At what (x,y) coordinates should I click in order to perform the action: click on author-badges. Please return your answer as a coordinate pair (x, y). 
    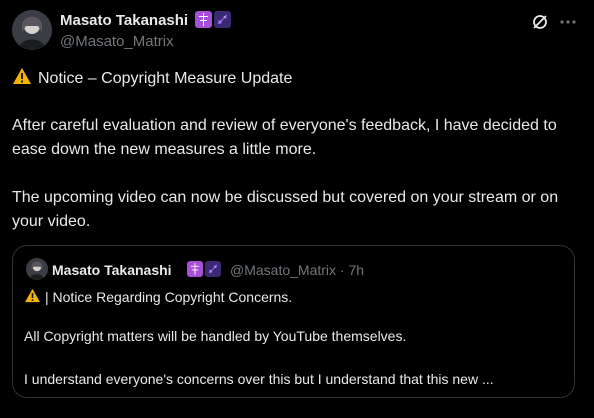
    Looking at the image, I should click on (213, 19).